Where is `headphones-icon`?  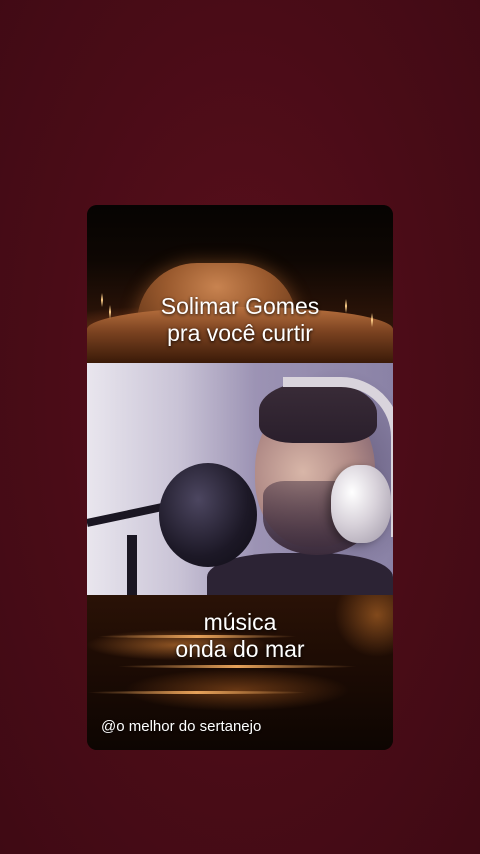
headphones-icon is located at coordinates (361, 504).